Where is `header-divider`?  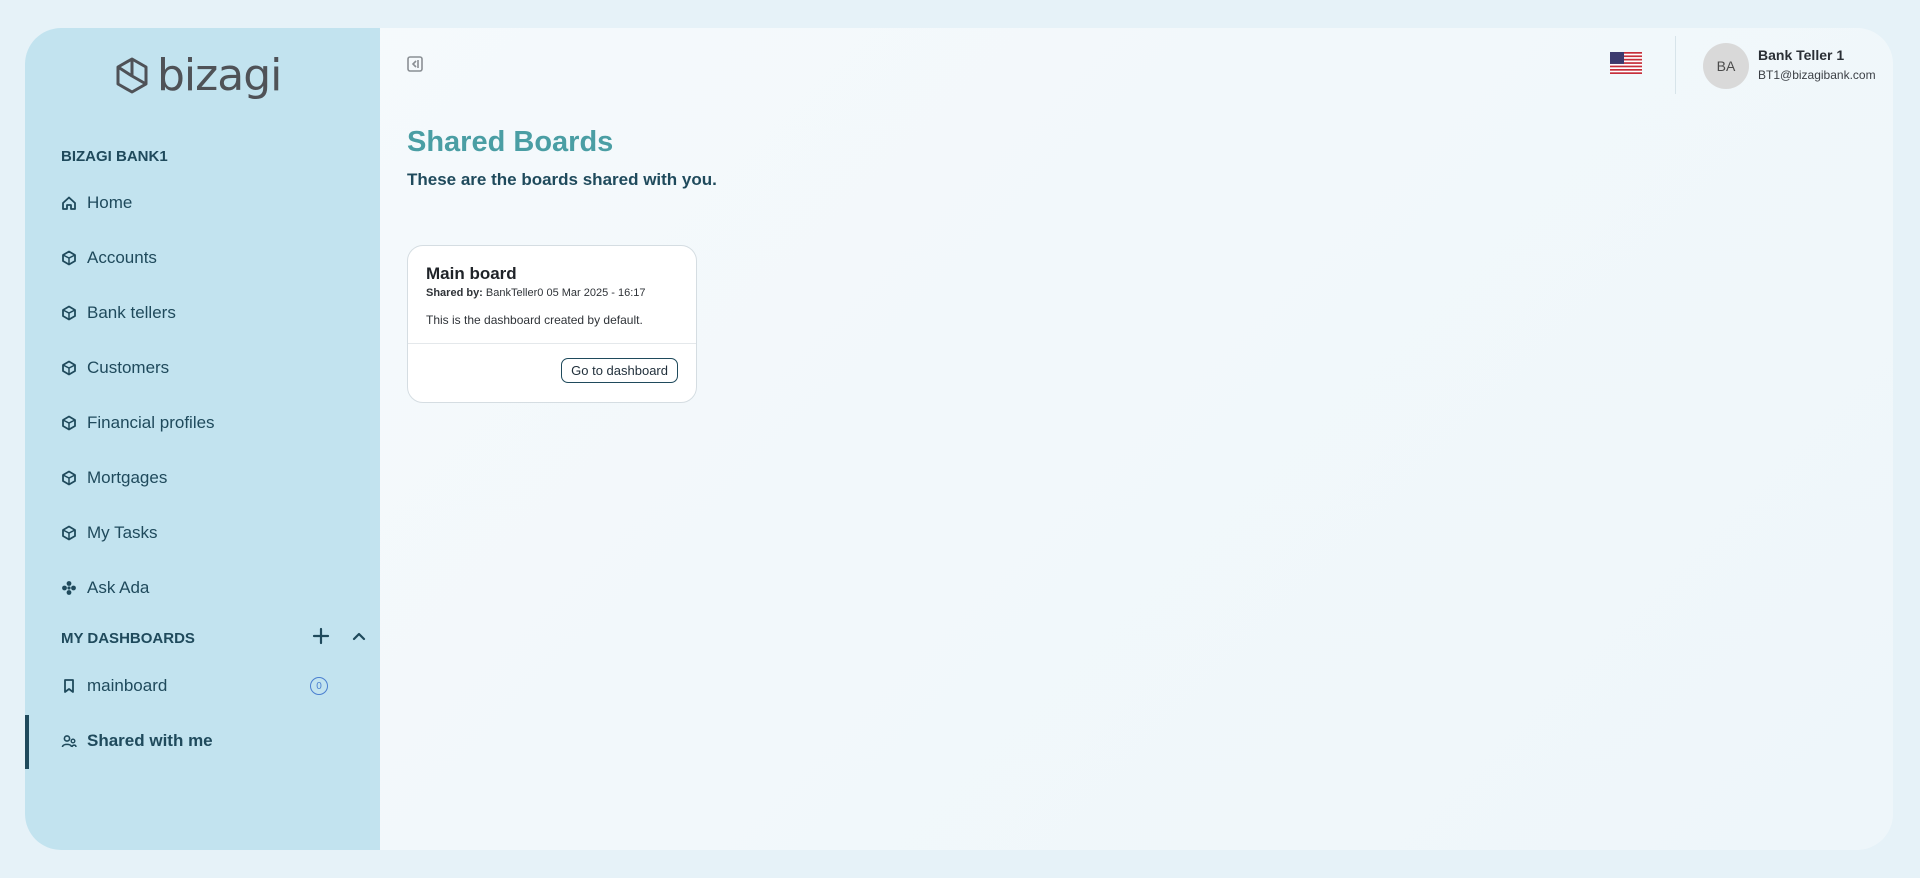
header-divider is located at coordinates (1675, 65).